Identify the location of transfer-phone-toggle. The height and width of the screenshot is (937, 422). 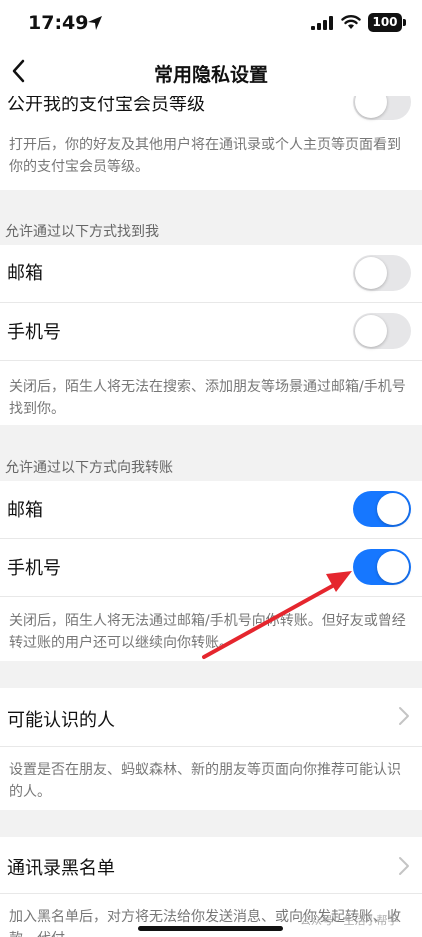
(382, 567).